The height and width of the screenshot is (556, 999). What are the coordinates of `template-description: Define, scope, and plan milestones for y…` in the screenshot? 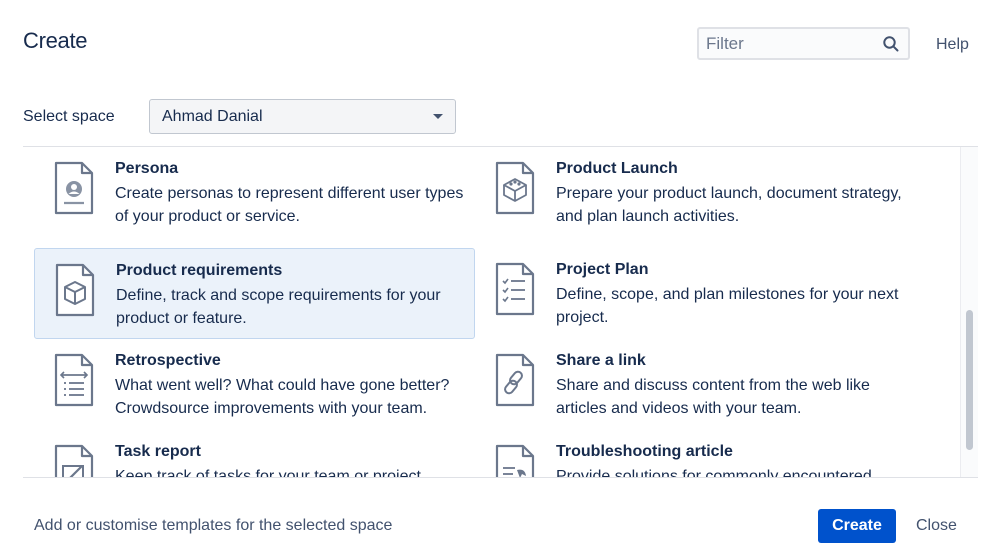 It's located at (727, 306).